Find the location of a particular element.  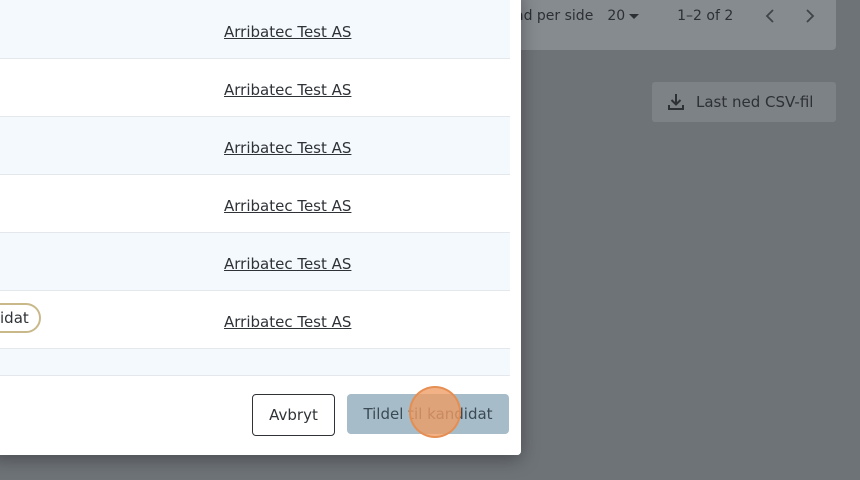

chevron-right-icon is located at coordinates (810, 16).